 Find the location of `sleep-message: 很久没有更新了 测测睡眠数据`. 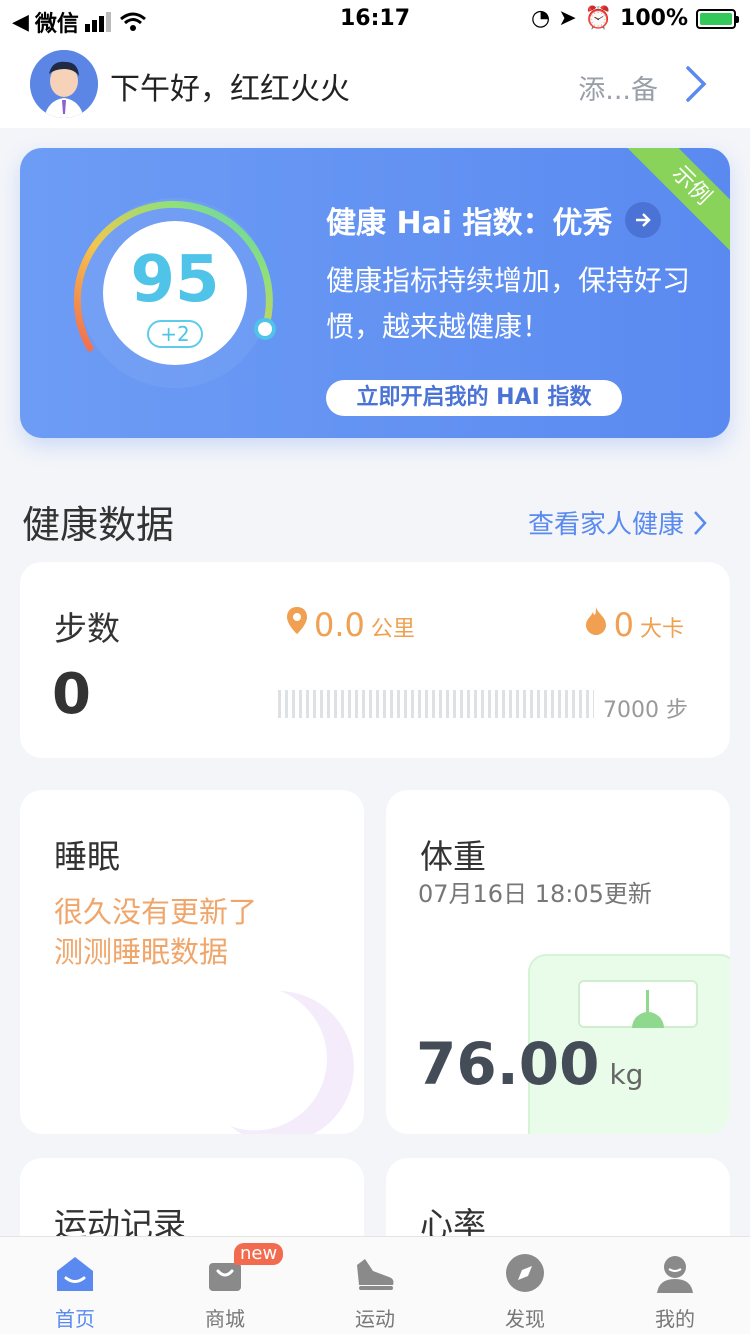

sleep-message: 很久没有更新了 测测睡眠数据 is located at coordinates (155, 932).